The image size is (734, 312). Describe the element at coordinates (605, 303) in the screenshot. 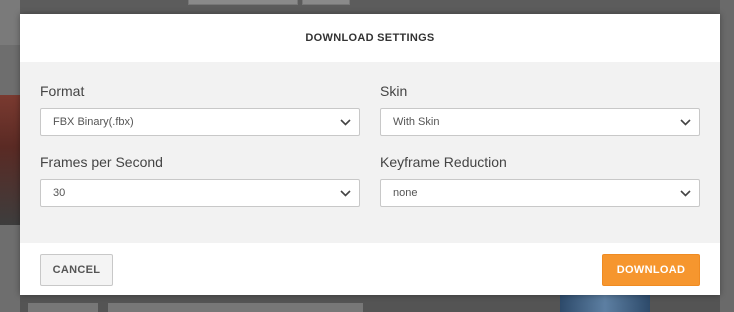

I see `backdrop-character-figure` at that location.